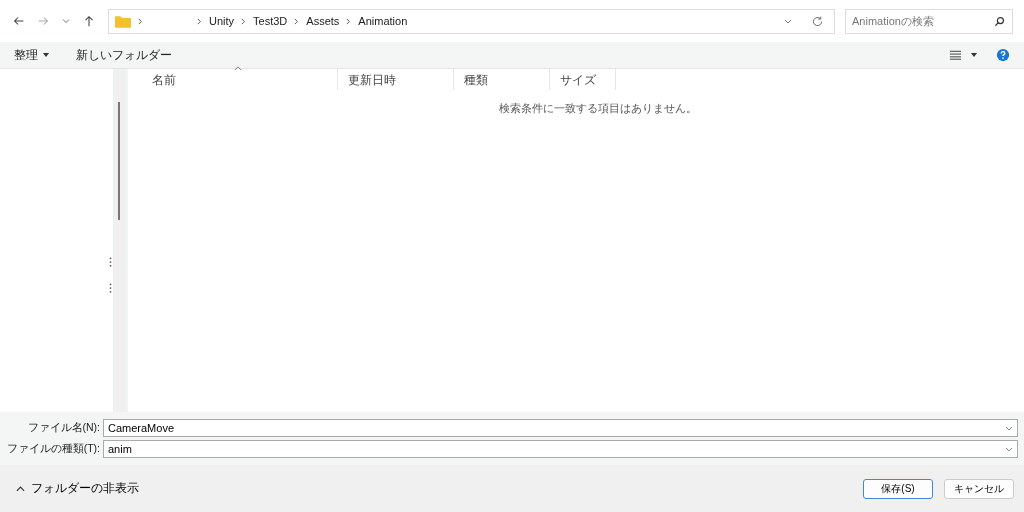 The width and height of the screenshot is (1024, 512). What do you see at coordinates (502, 79) in the screenshot?
I see `column-header: 種類` at bounding box center [502, 79].